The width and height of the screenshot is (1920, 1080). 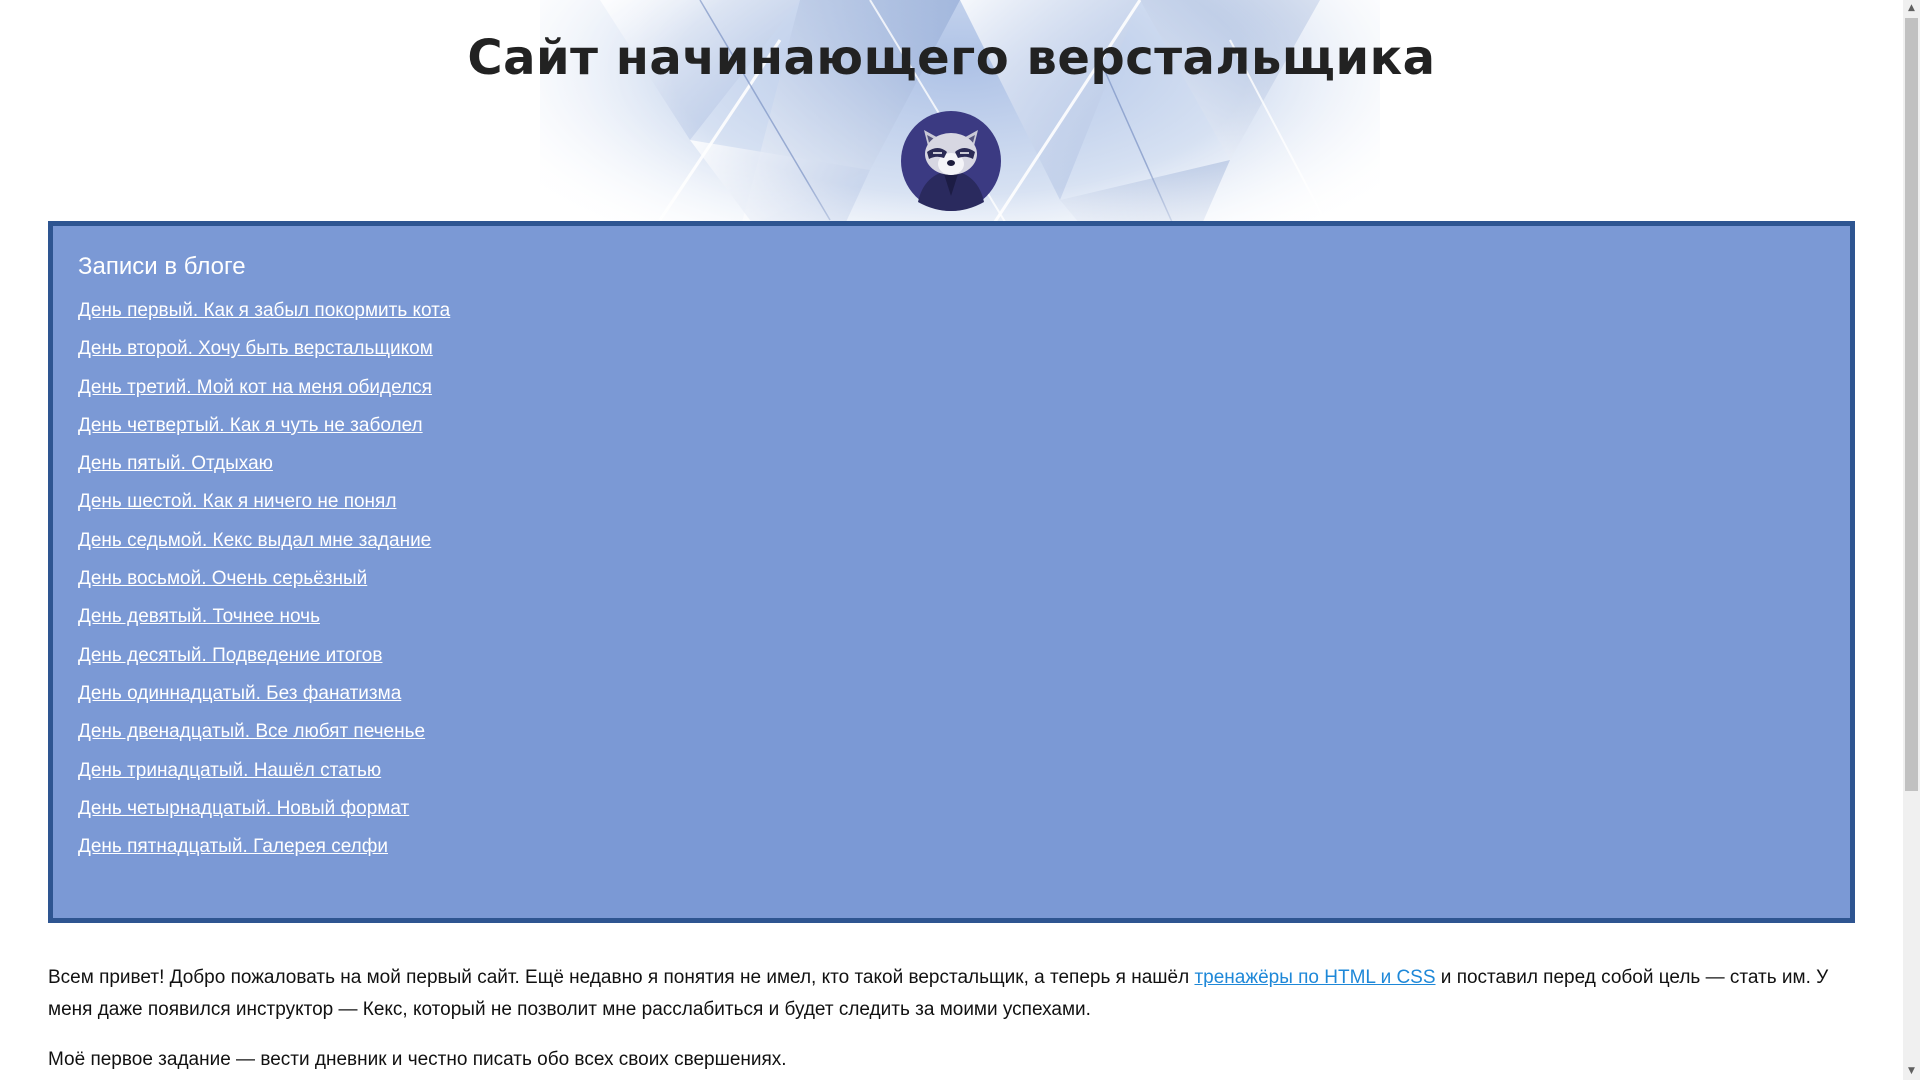 I want to click on blog-post-link: День третий. Мой кот на меня обиделся, so click(x=255, y=387).